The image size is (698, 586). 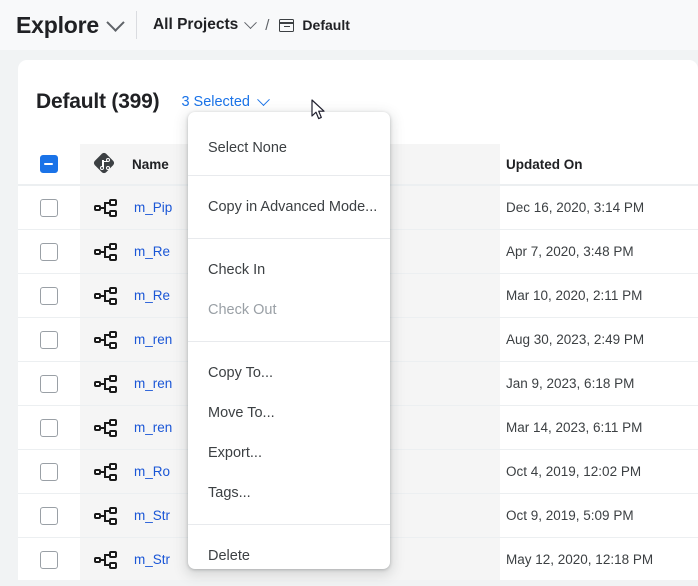 I want to click on select-all-checkbox-cell, so click(x=49, y=164).